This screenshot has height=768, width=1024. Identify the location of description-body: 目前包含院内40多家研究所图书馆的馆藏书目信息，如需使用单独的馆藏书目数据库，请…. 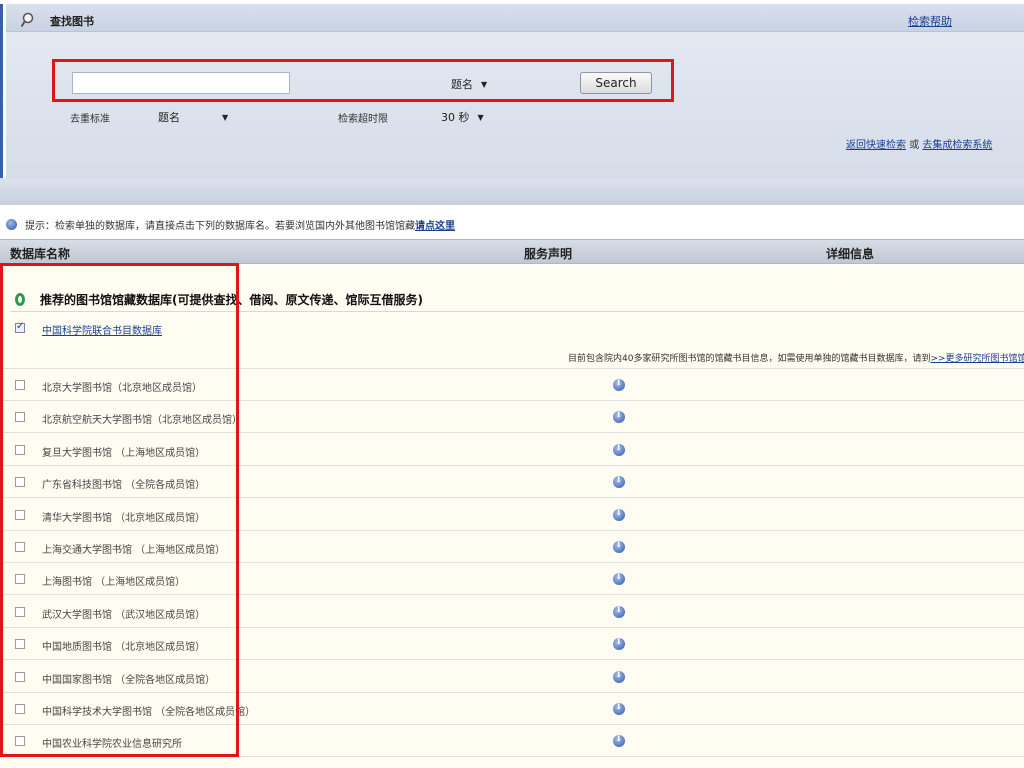
(749, 359).